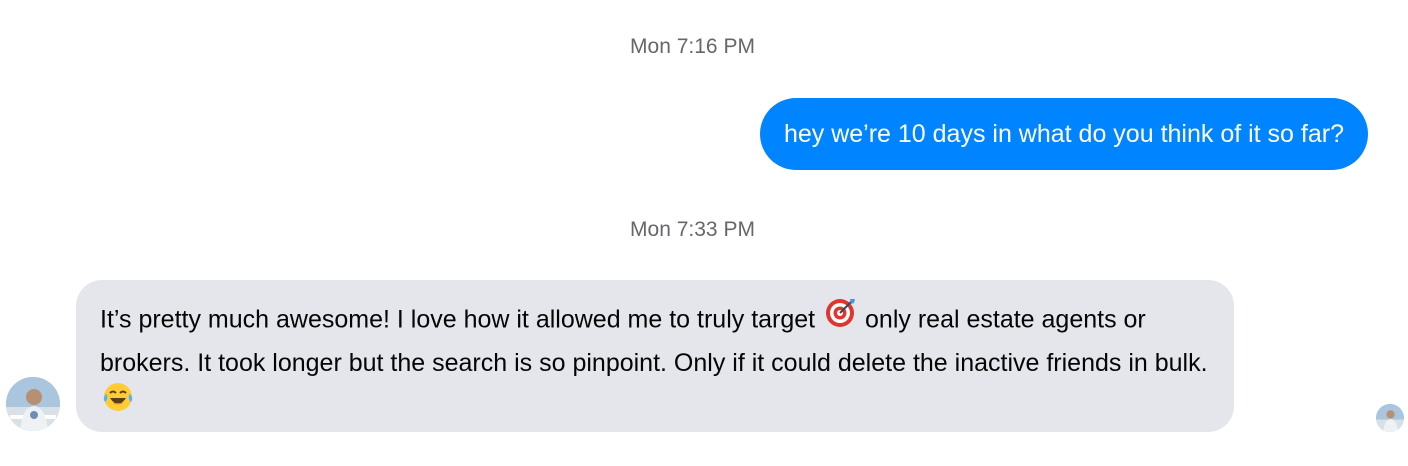 The height and width of the screenshot is (466, 1408). Describe the element at coordinates (118, 403) in the screenshot. I see `laughing-tears-emoji-icon` at that location.